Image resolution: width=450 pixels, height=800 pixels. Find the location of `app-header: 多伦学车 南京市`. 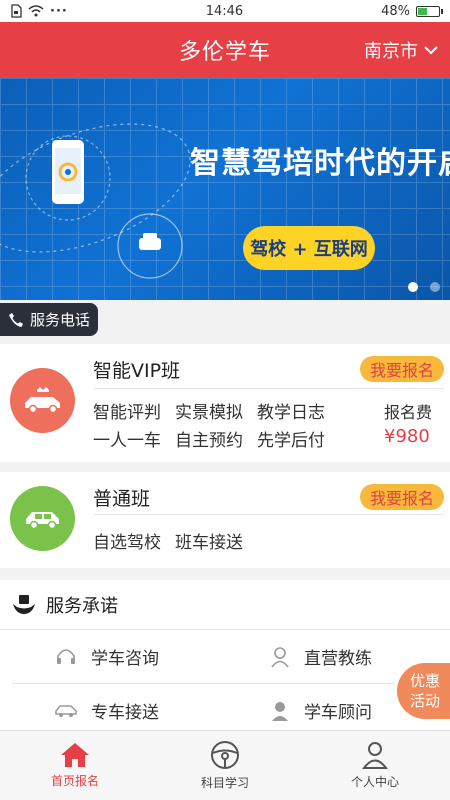

app-header: 多伦学车 南京市 is located at coordinates (225, 50).